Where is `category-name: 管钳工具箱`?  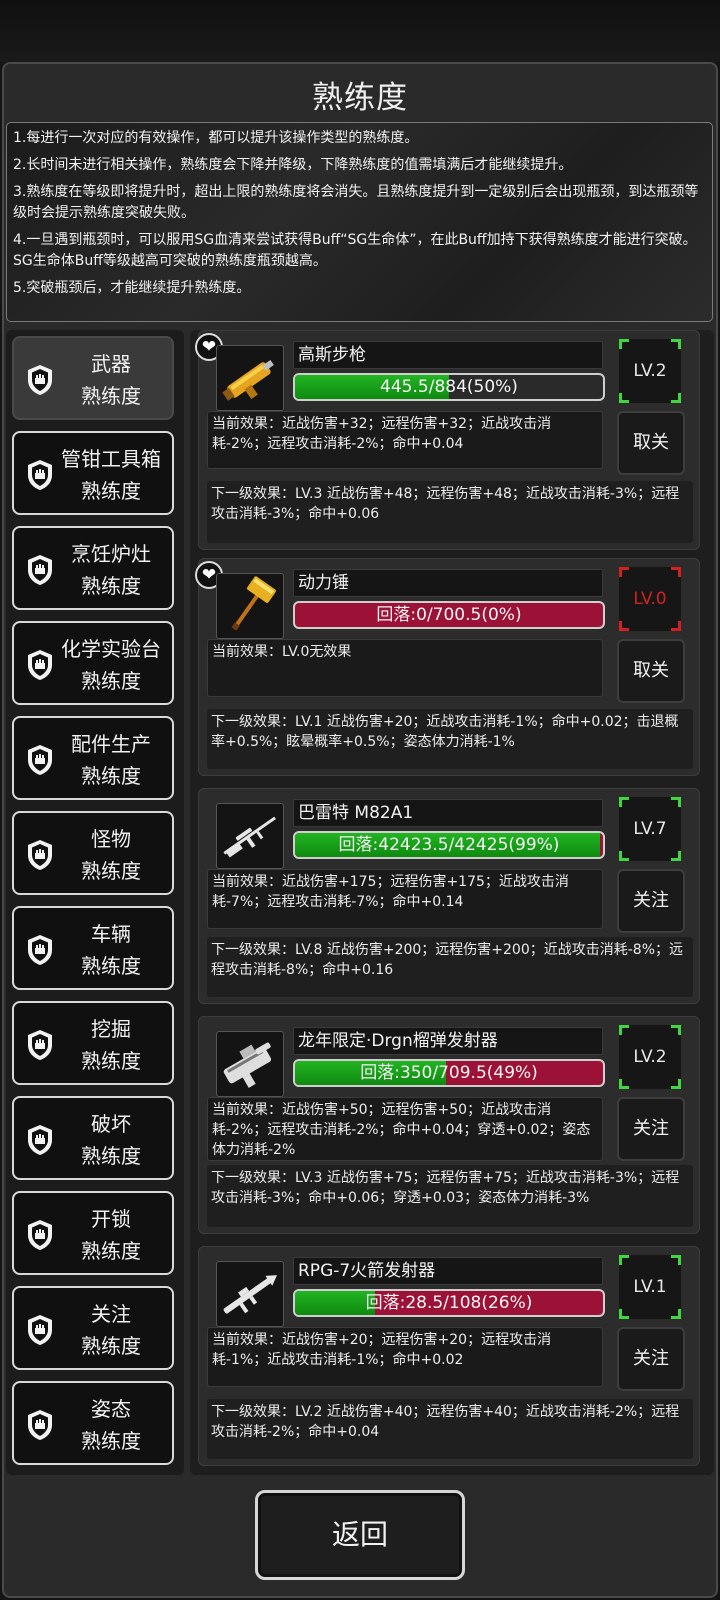 category-name: 管钳工具箱 is located at coordinates (111, 459).